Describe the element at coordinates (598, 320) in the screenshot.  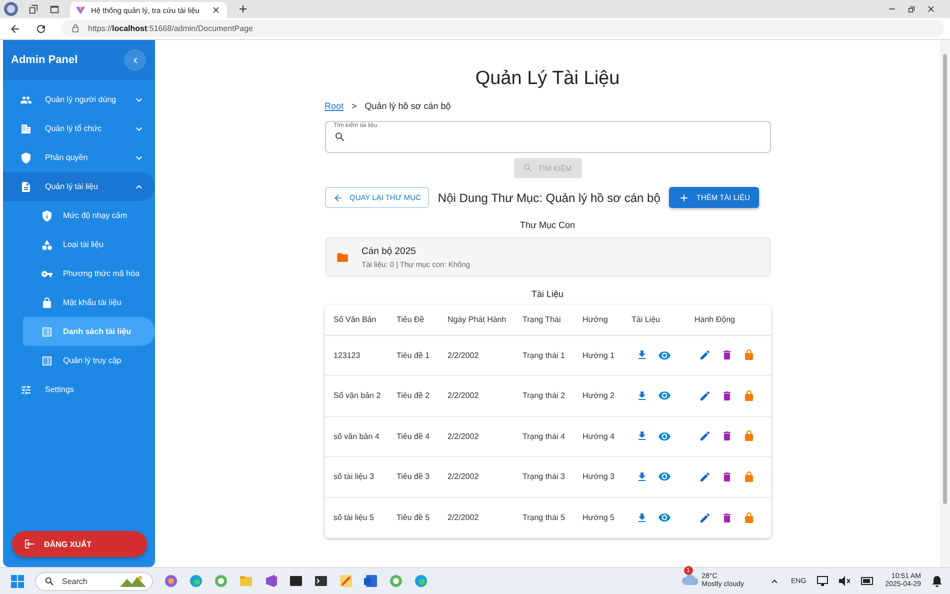
I see `column-header: Hướng` at that location.